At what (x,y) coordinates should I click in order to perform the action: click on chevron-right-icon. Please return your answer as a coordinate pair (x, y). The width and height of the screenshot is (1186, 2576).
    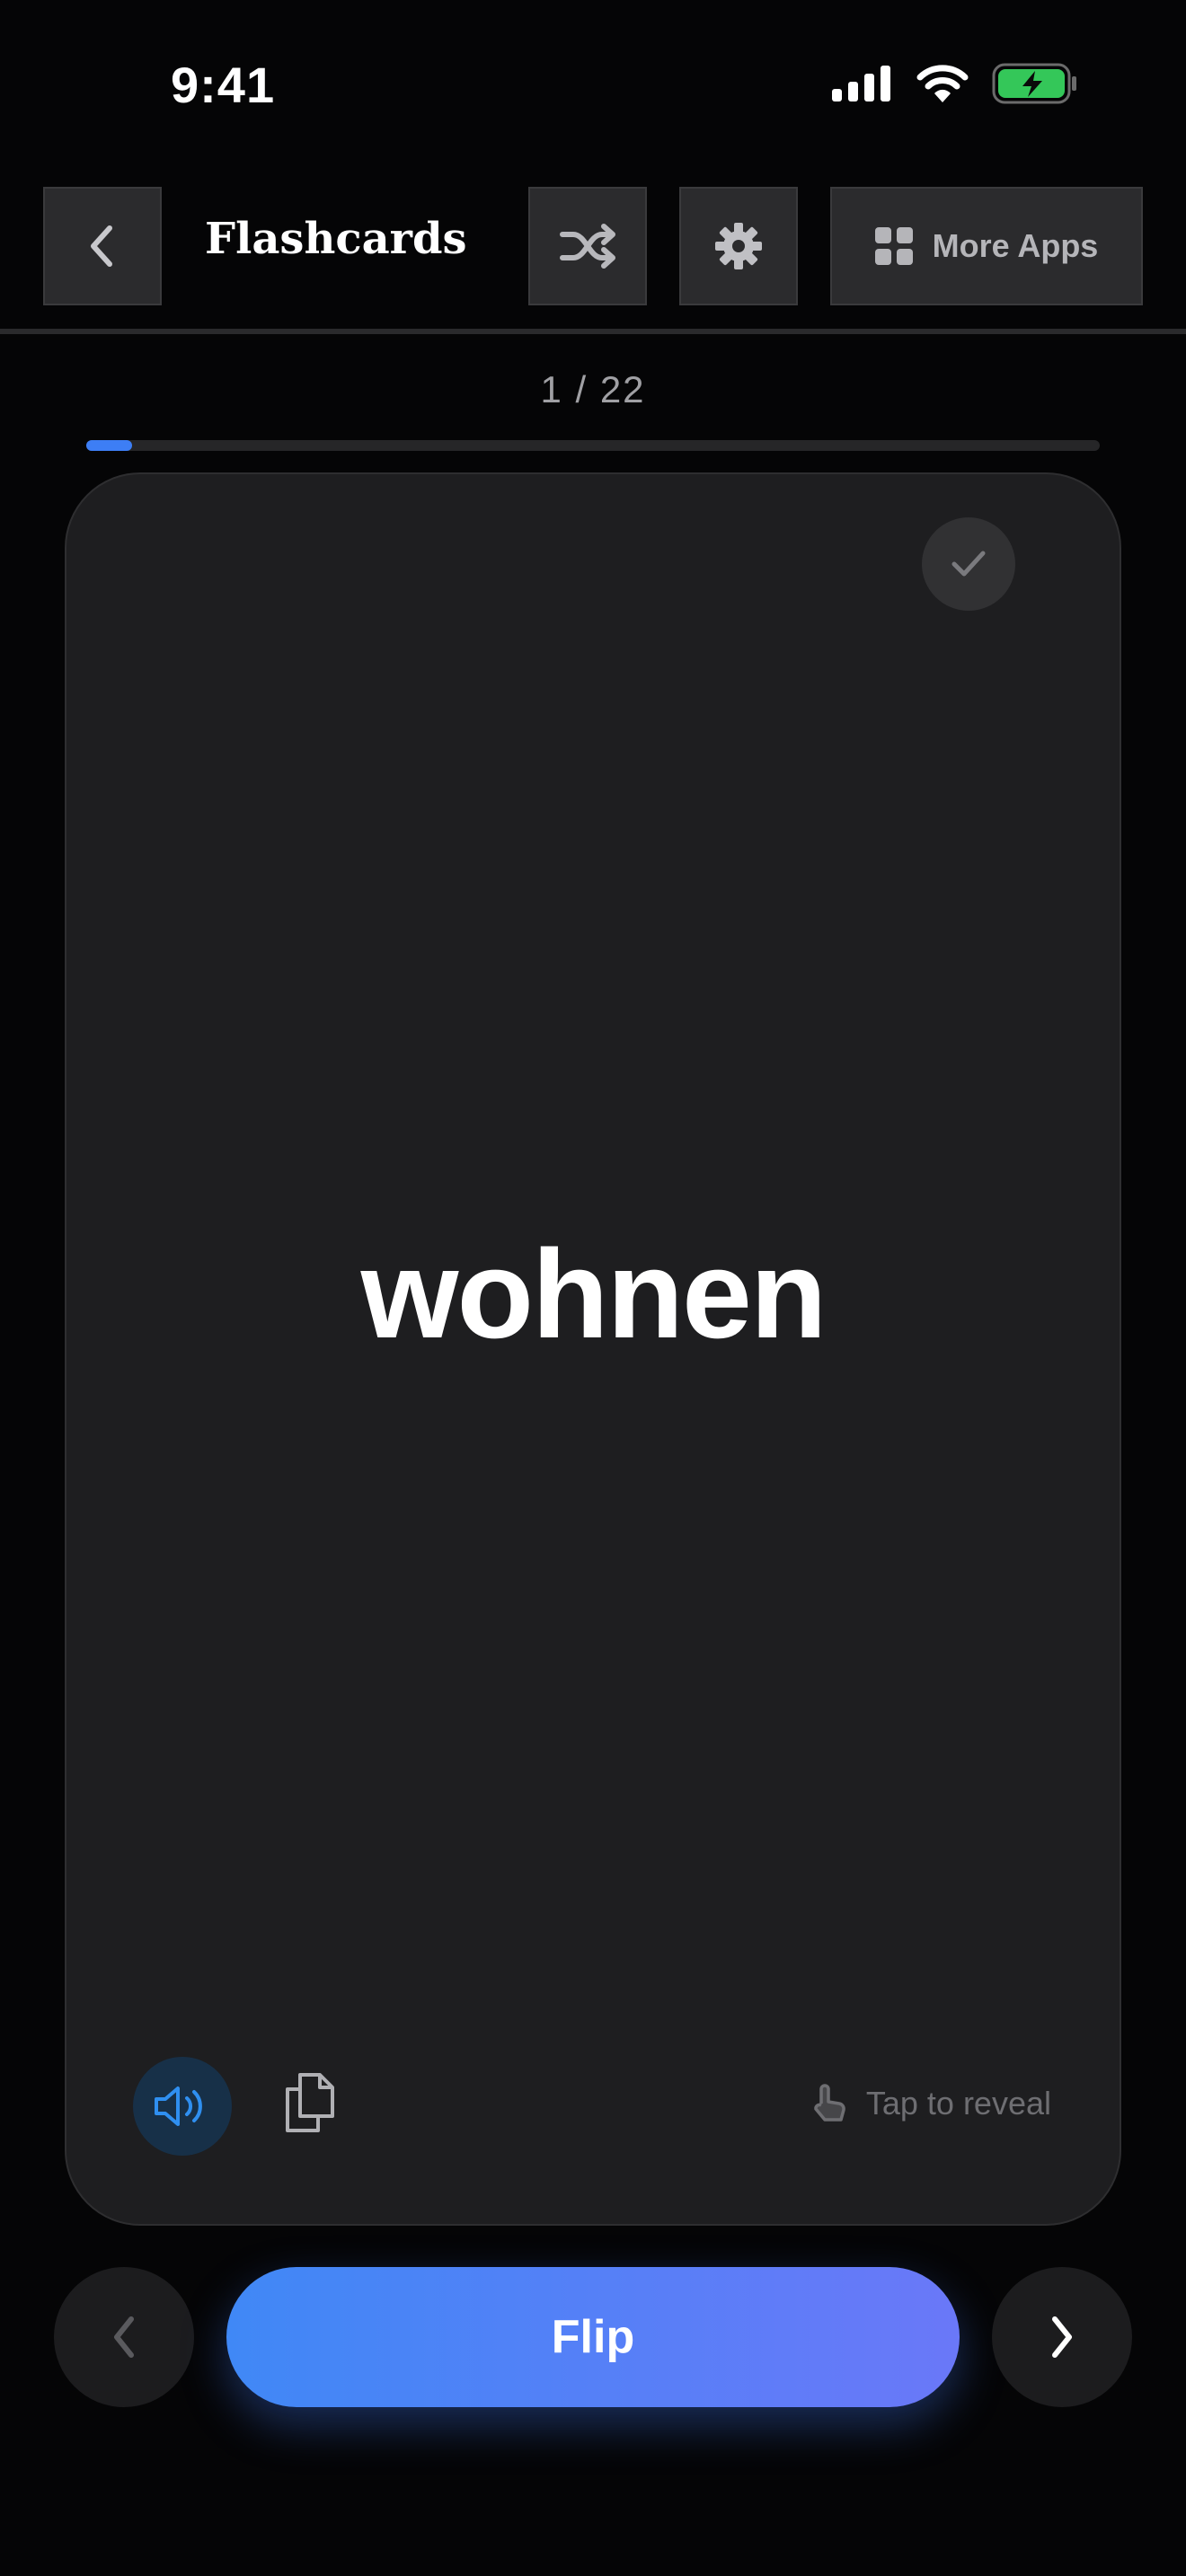
    Looking at the image, I should click on (1062, 2337).